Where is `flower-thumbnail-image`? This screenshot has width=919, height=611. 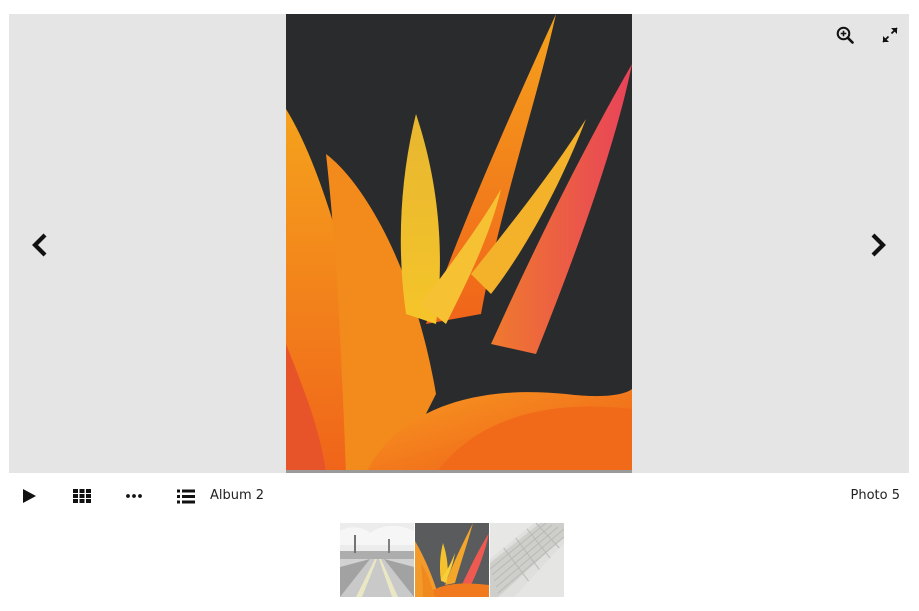 flower-thumbnail-image is located at coordinates (452, 560).